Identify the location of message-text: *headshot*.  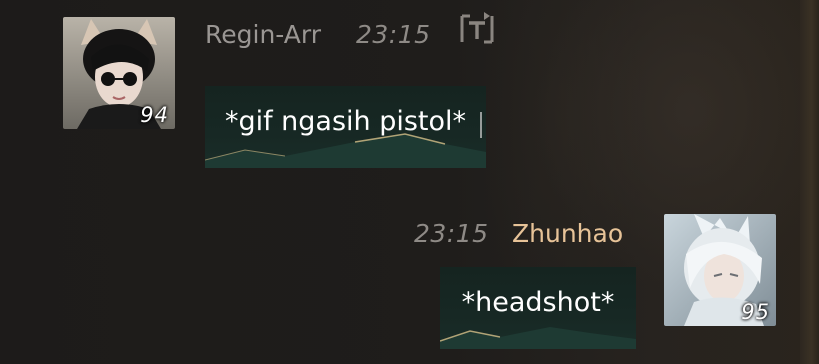
(538, 302).